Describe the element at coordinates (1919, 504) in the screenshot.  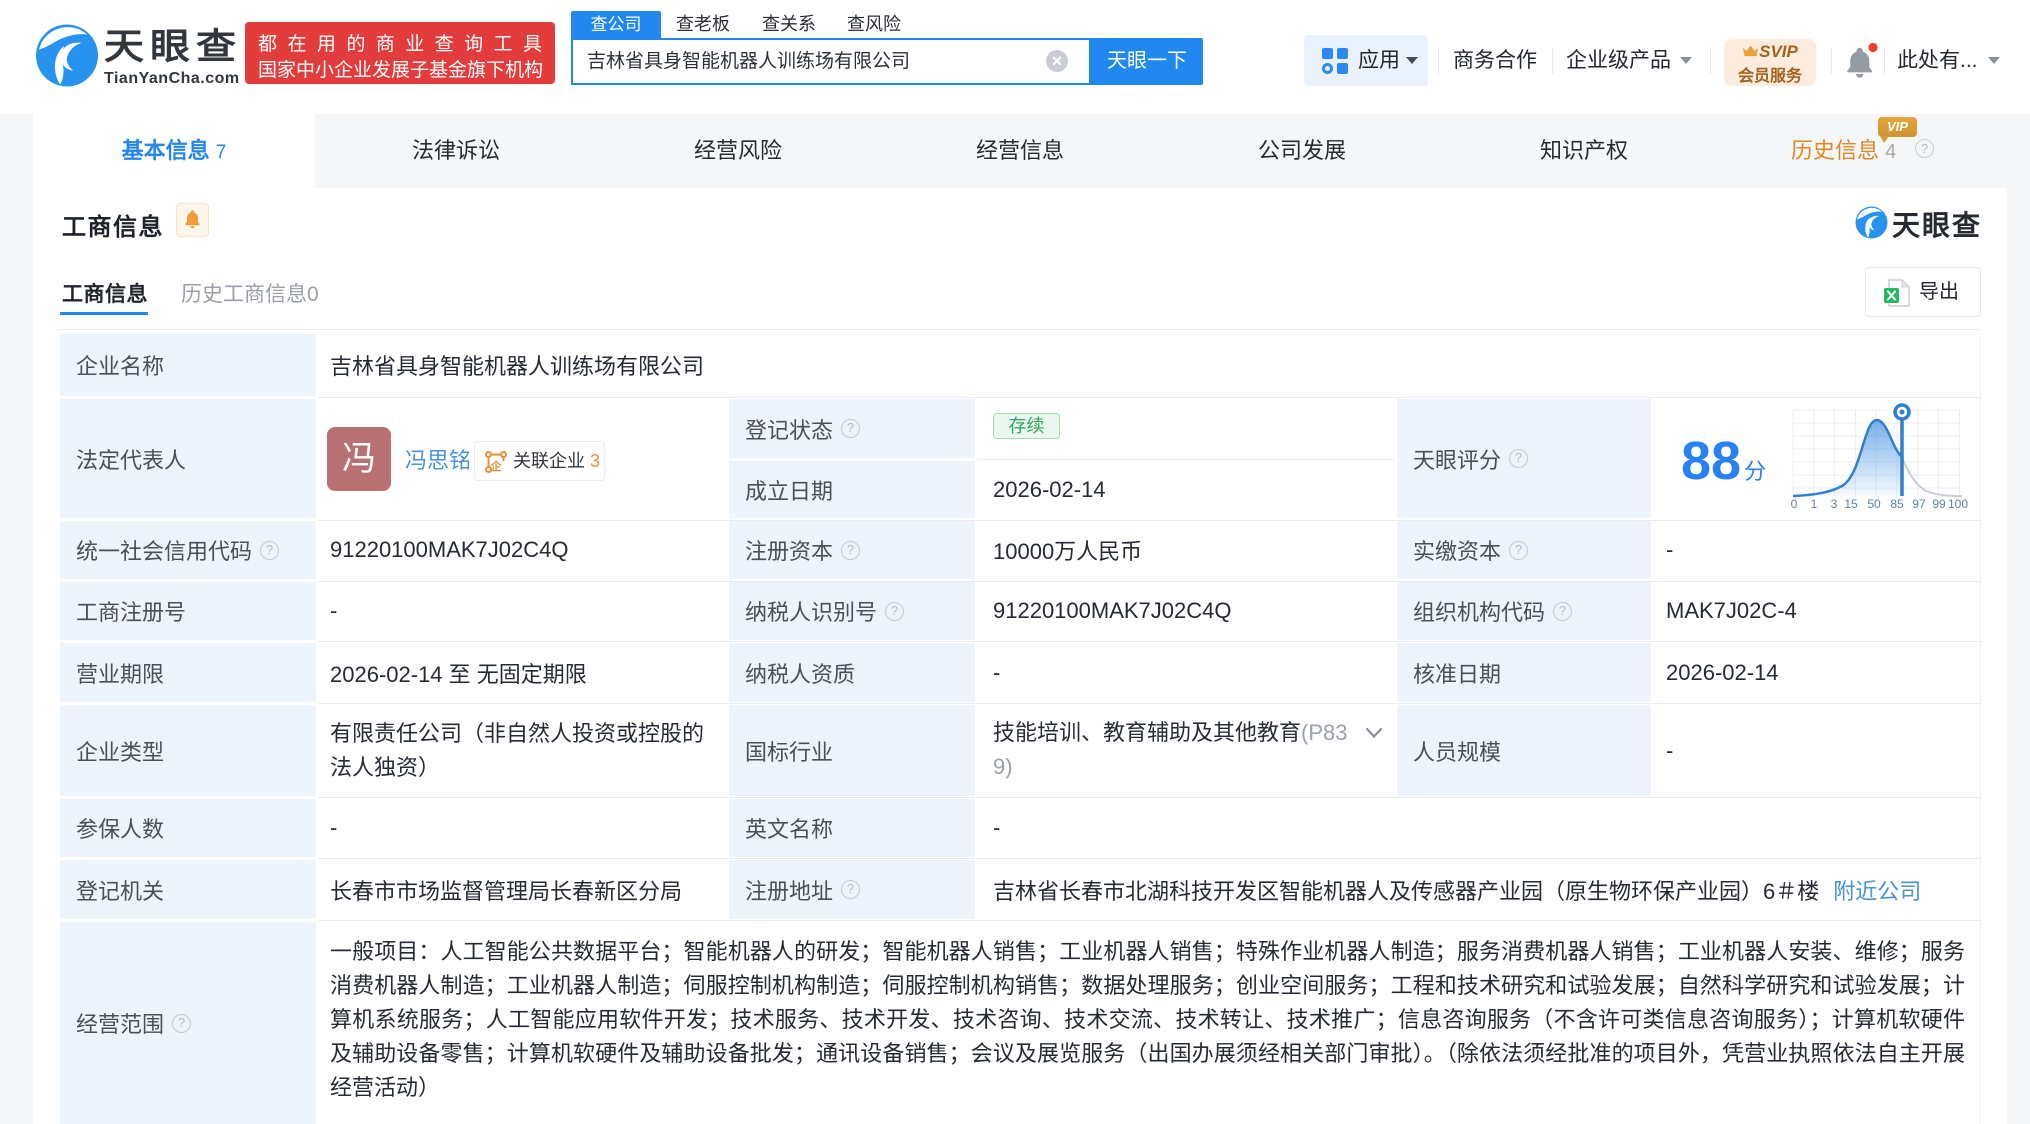
I see `svg-text: 97` at that location.